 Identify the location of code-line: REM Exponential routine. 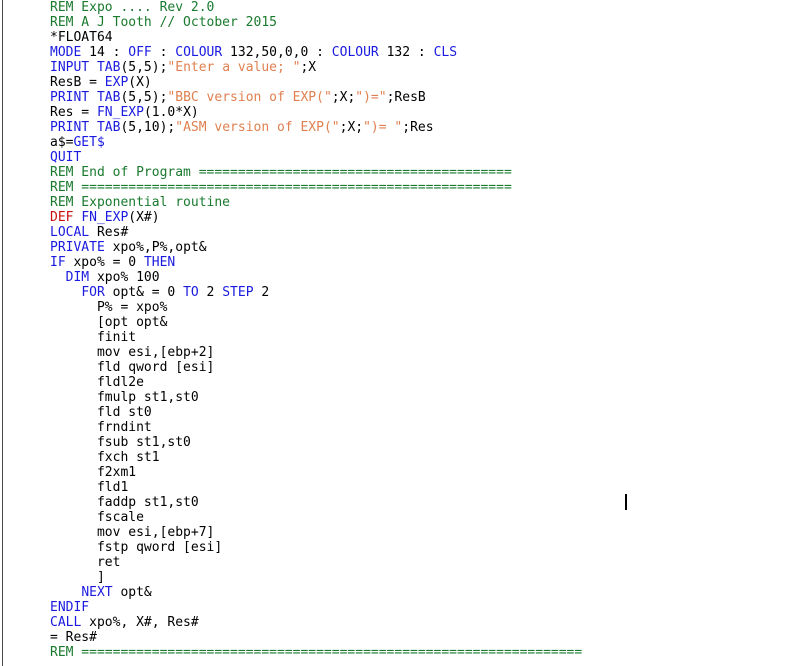
(422, 202).